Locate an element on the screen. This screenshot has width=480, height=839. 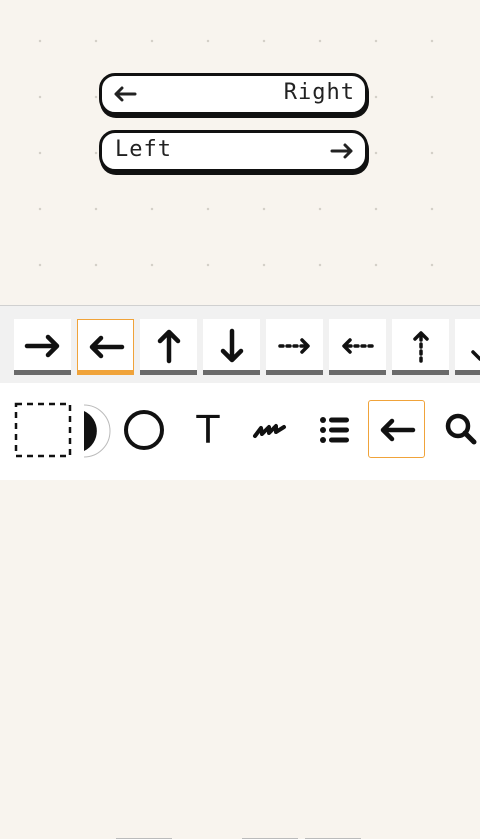
label-pill-left: Left is located at coordinates (233, 151).